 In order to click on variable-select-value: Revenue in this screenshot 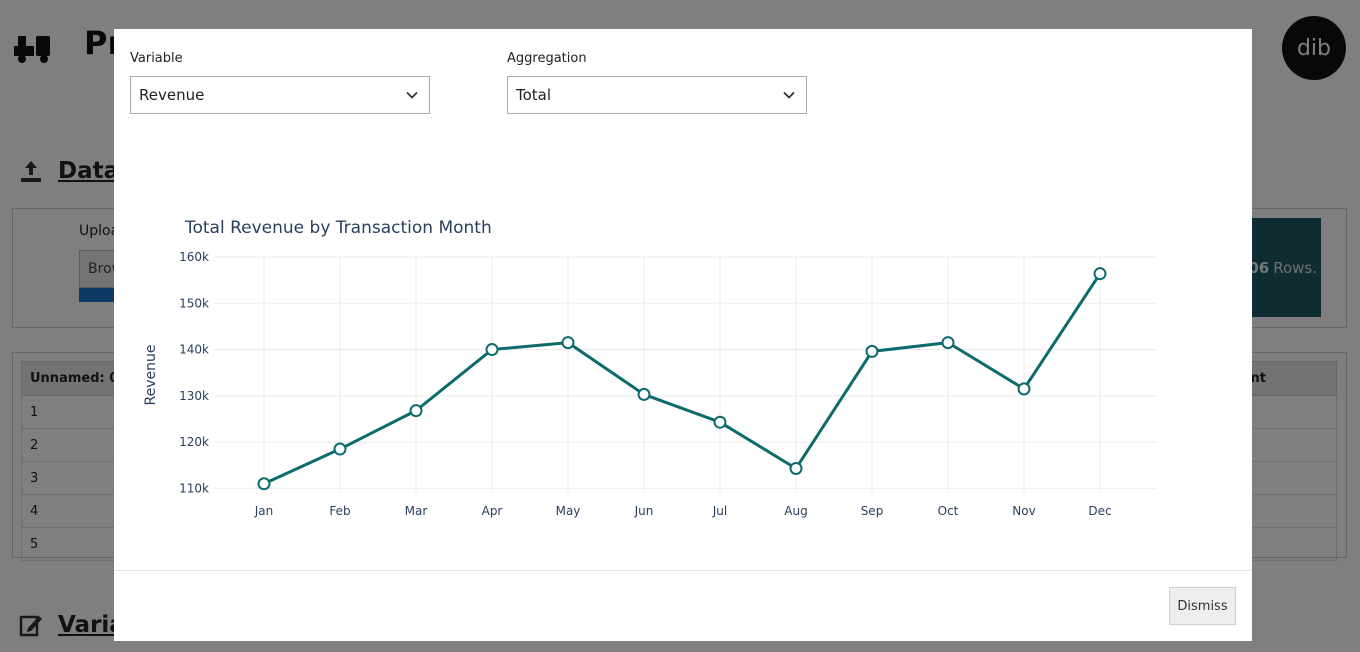, I will do `click(172, 95)`.